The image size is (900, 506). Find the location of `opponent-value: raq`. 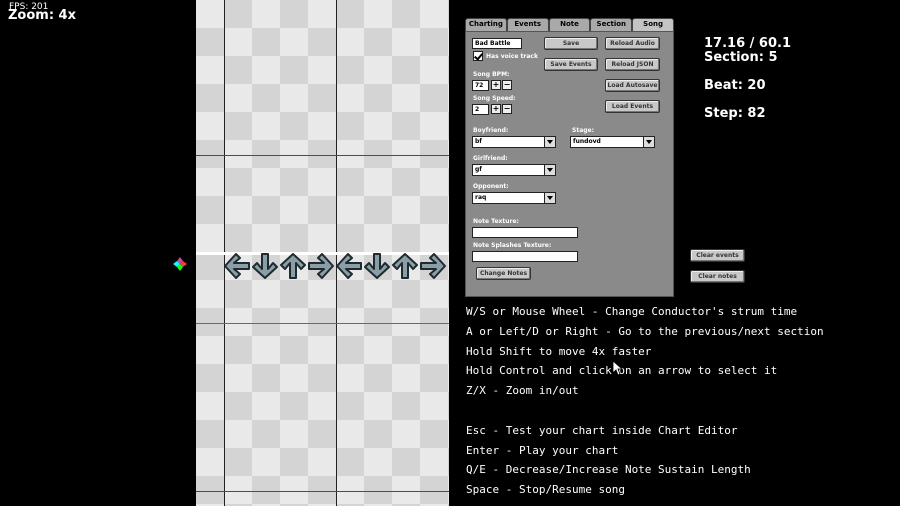

opponent-value: raq is located at coordinates (481, 197).